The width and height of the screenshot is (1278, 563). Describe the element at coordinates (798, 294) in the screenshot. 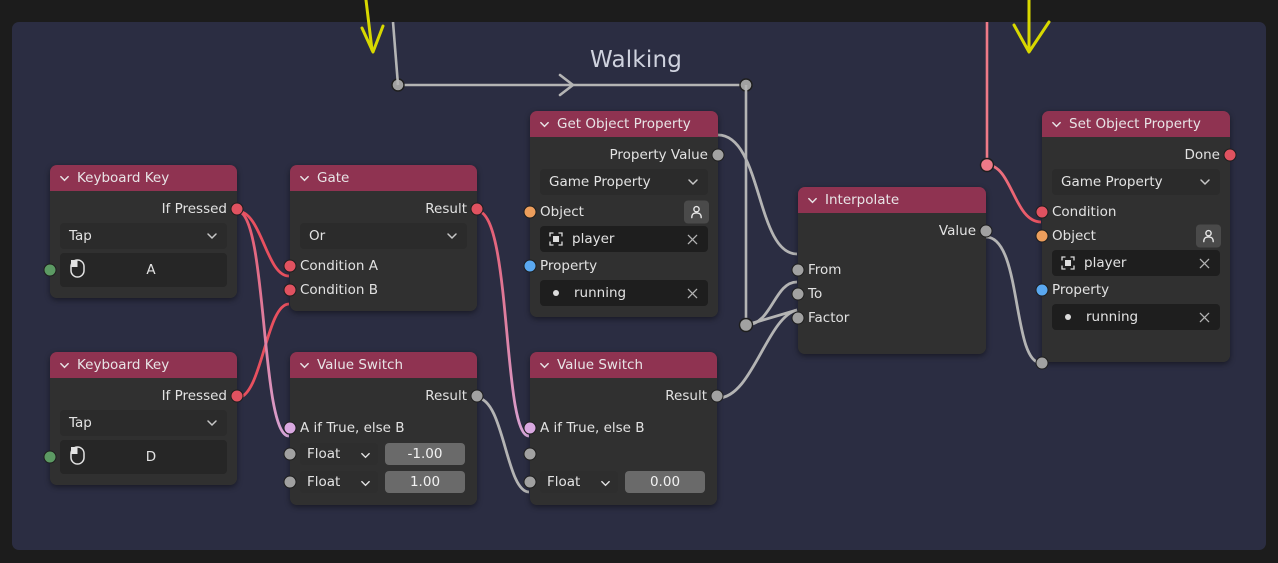

I see `socket-to` at that location.